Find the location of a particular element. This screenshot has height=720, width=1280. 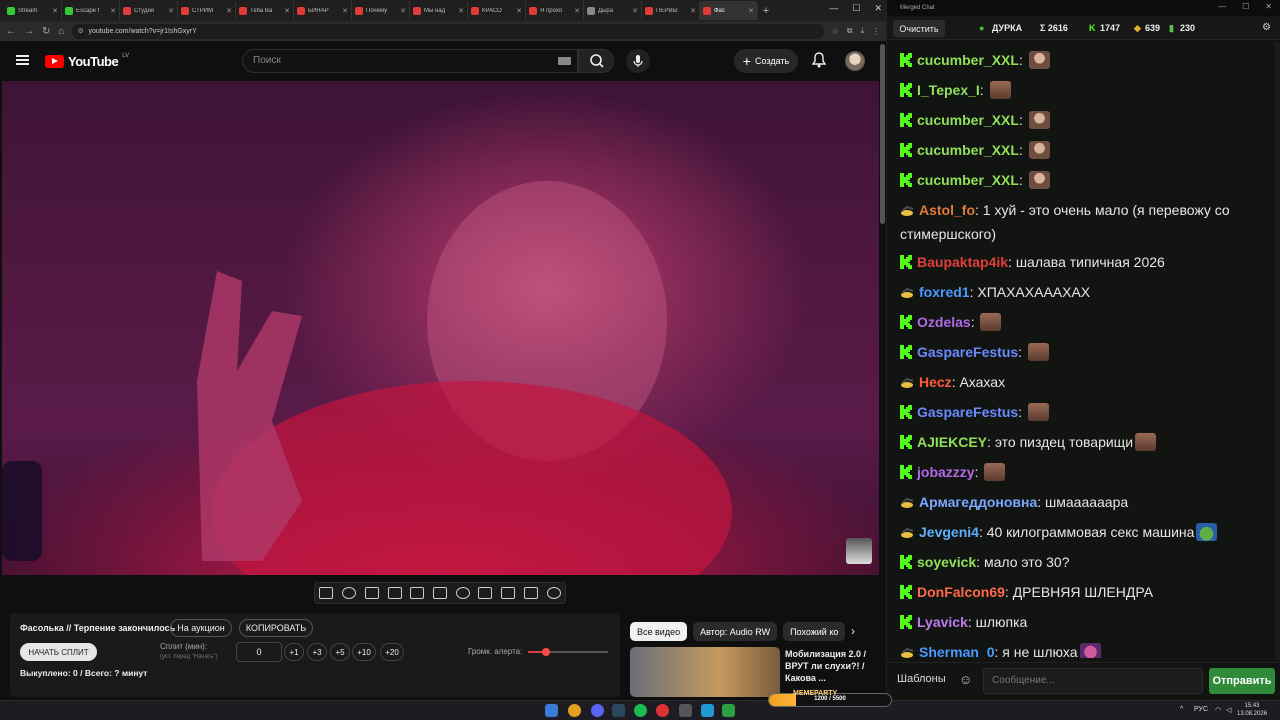

site-info-icon: ⚙ is located at coordinates (80, 31).